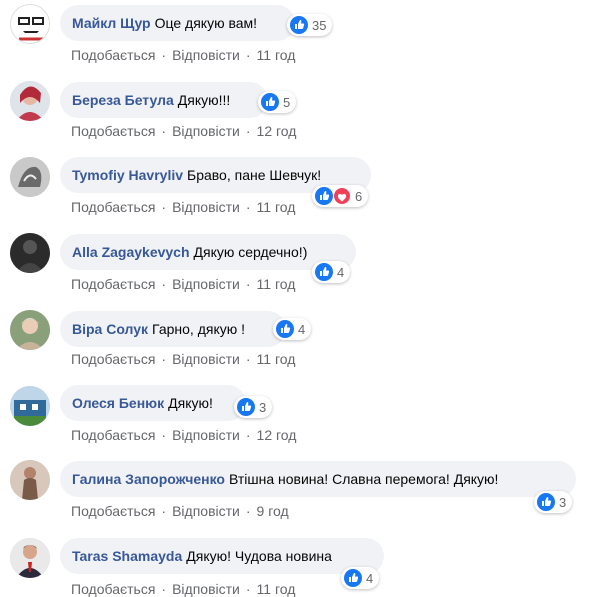 The height and width of the screenshot is (597, 604). I want to click on comment-author: Олеся Бенюк, so click(118, 403).